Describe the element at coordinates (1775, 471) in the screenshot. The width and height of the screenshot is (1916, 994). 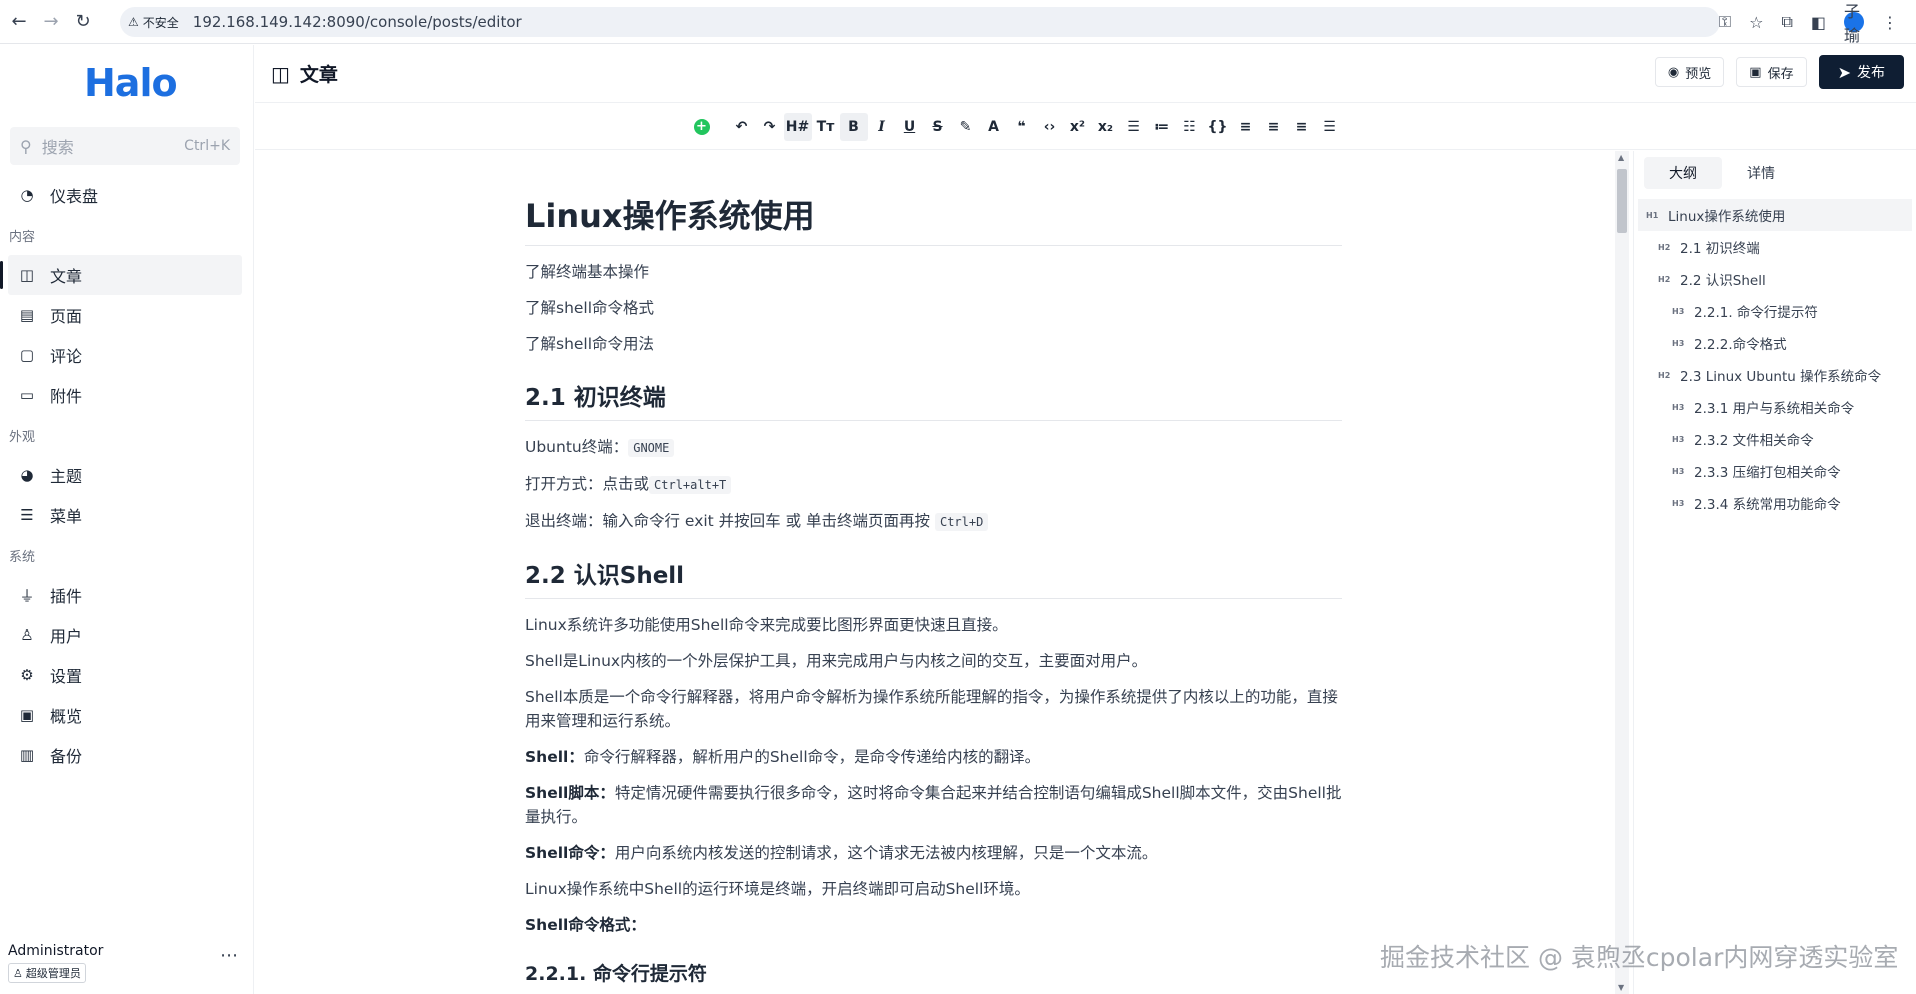
I see `outline-item: H3 2.3.3 压缩打包相关命令` at that location.